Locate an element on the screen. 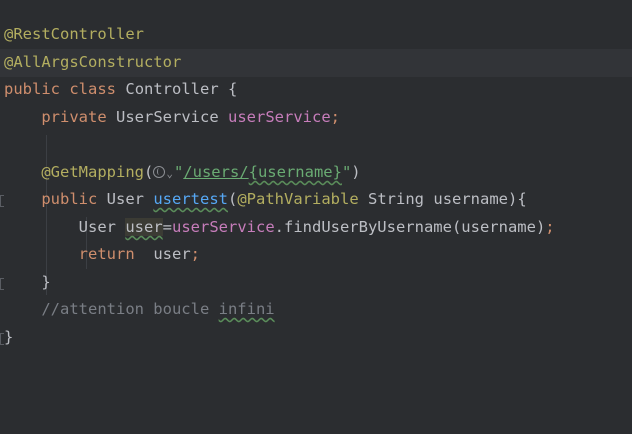 Image resolution: width=632 pixels, height=434 pixels. keyword-private: private is located at coordinates (74, 117).